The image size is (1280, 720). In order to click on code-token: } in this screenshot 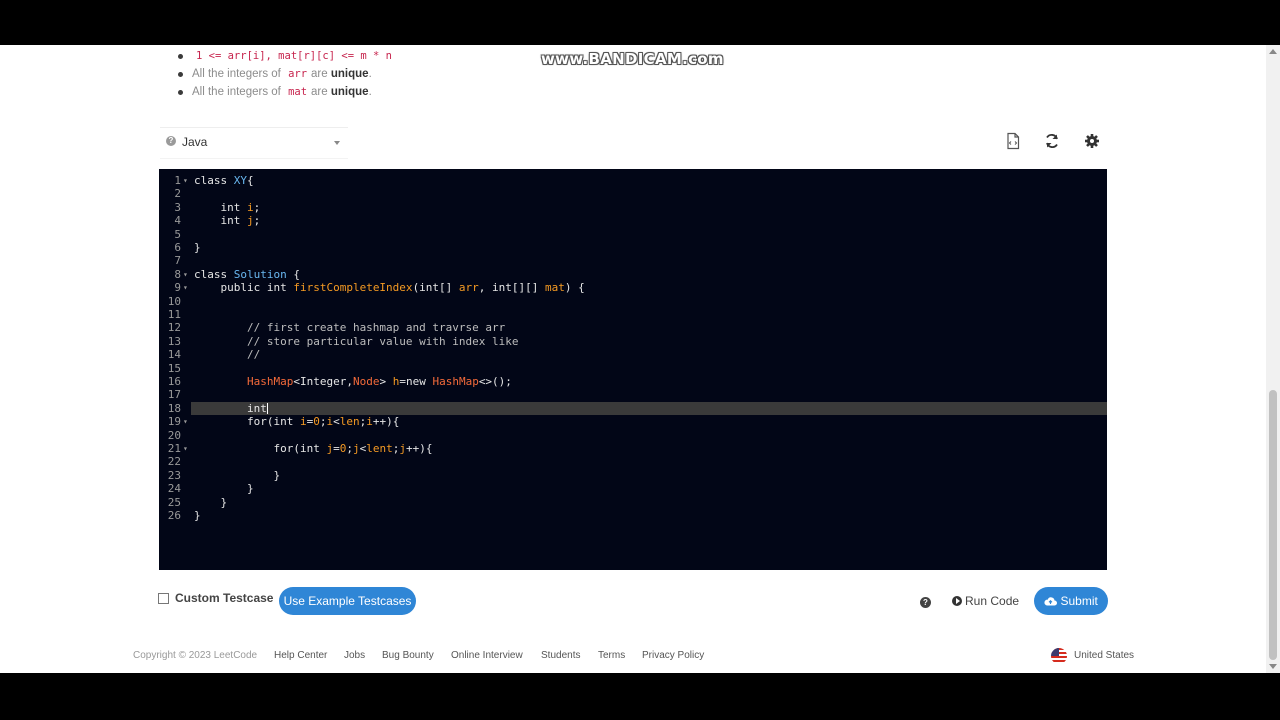, I will do `click(237, 475)`.